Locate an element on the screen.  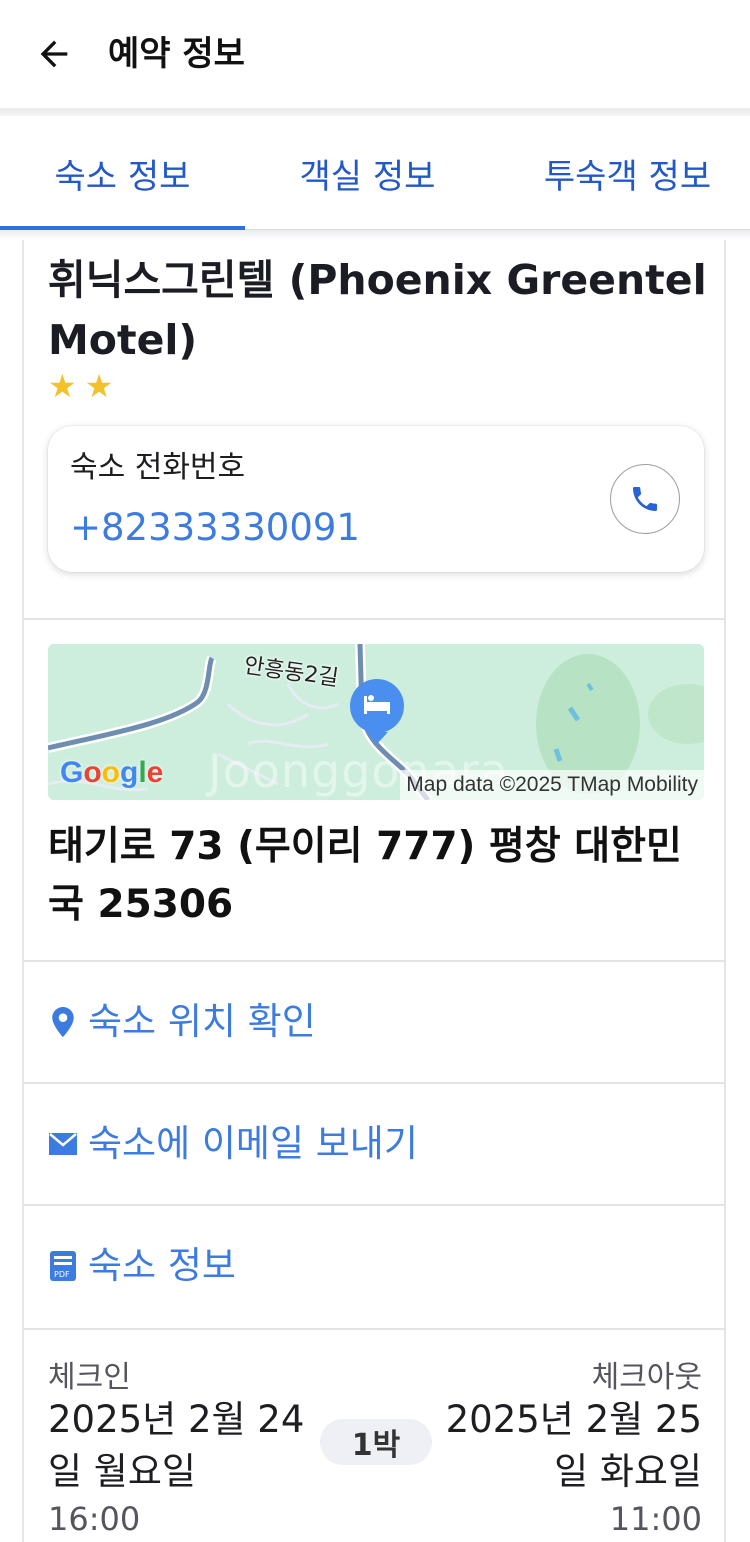
hotel-address: 태기로 73 (무이리 777) 평창 대한민국 25306 is located at coordinates (365, 875).